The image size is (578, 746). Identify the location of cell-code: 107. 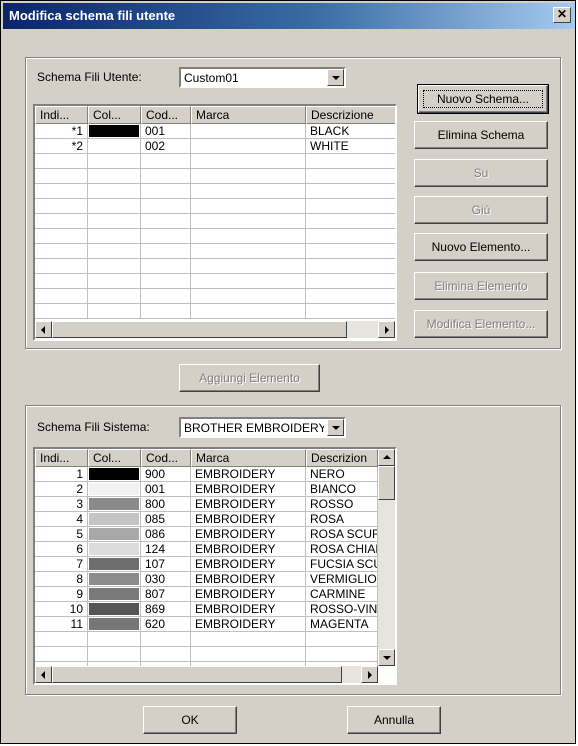
(166, 564).